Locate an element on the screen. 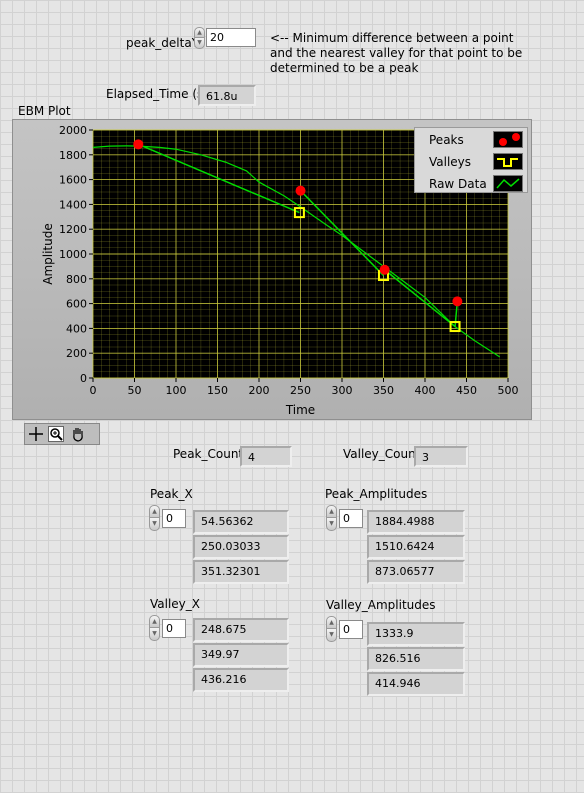 Image resolution: width=584 pixels, height=793 pixels. y-tick-label: 1400 is located at coordinates (73, 204).